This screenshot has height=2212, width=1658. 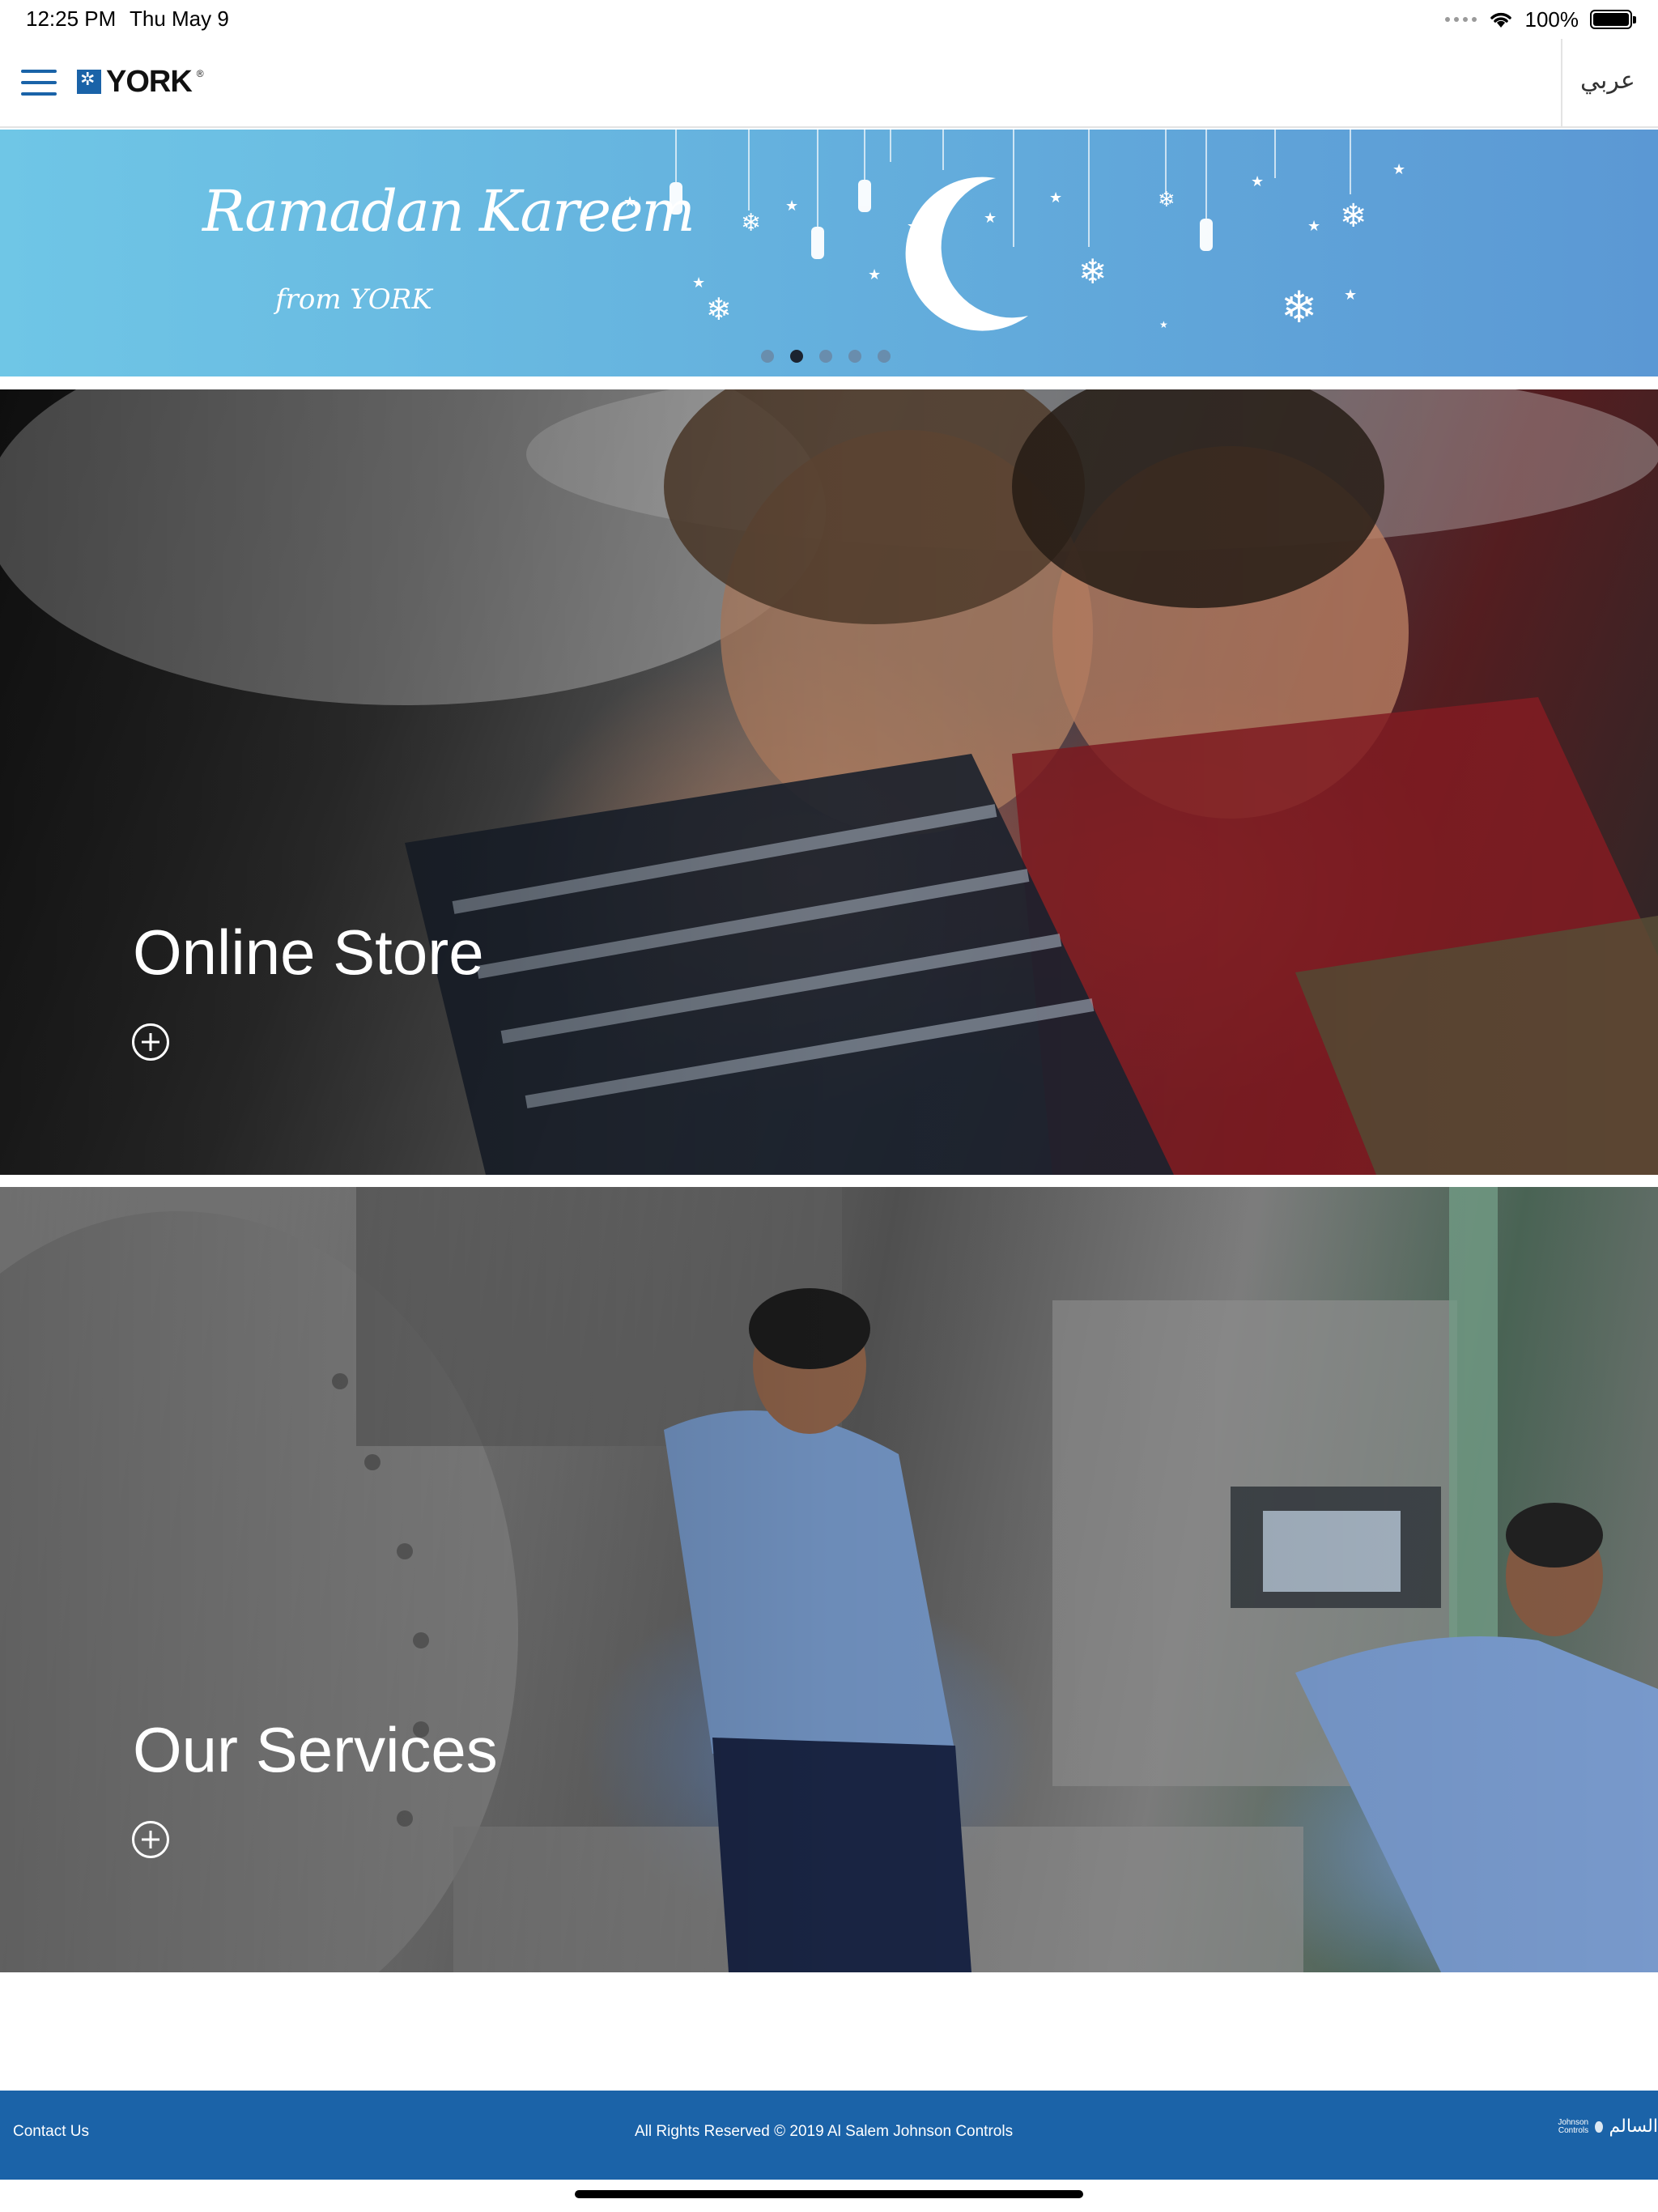 What do you see at coordinates (71, 19) in the screenshot?
I see `status-time: 12:25 PM` at bounding box center [71, 19].